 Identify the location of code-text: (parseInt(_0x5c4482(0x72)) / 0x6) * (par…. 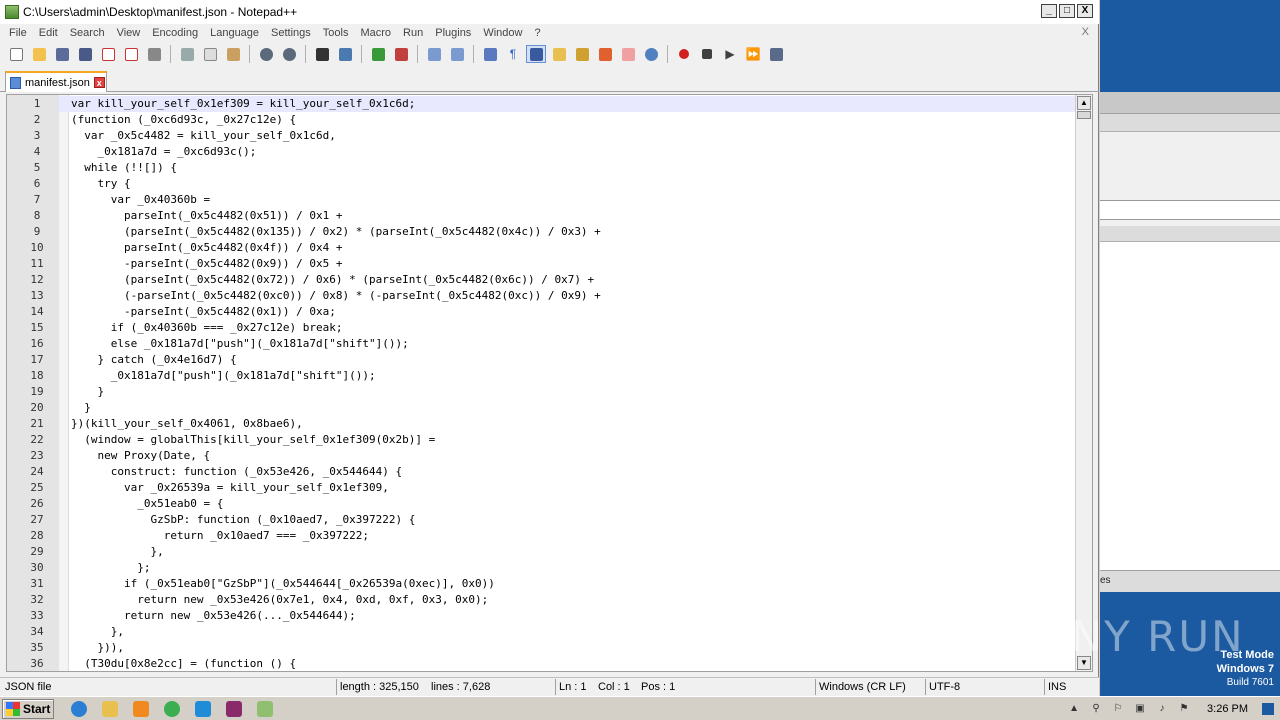
(332, 280).